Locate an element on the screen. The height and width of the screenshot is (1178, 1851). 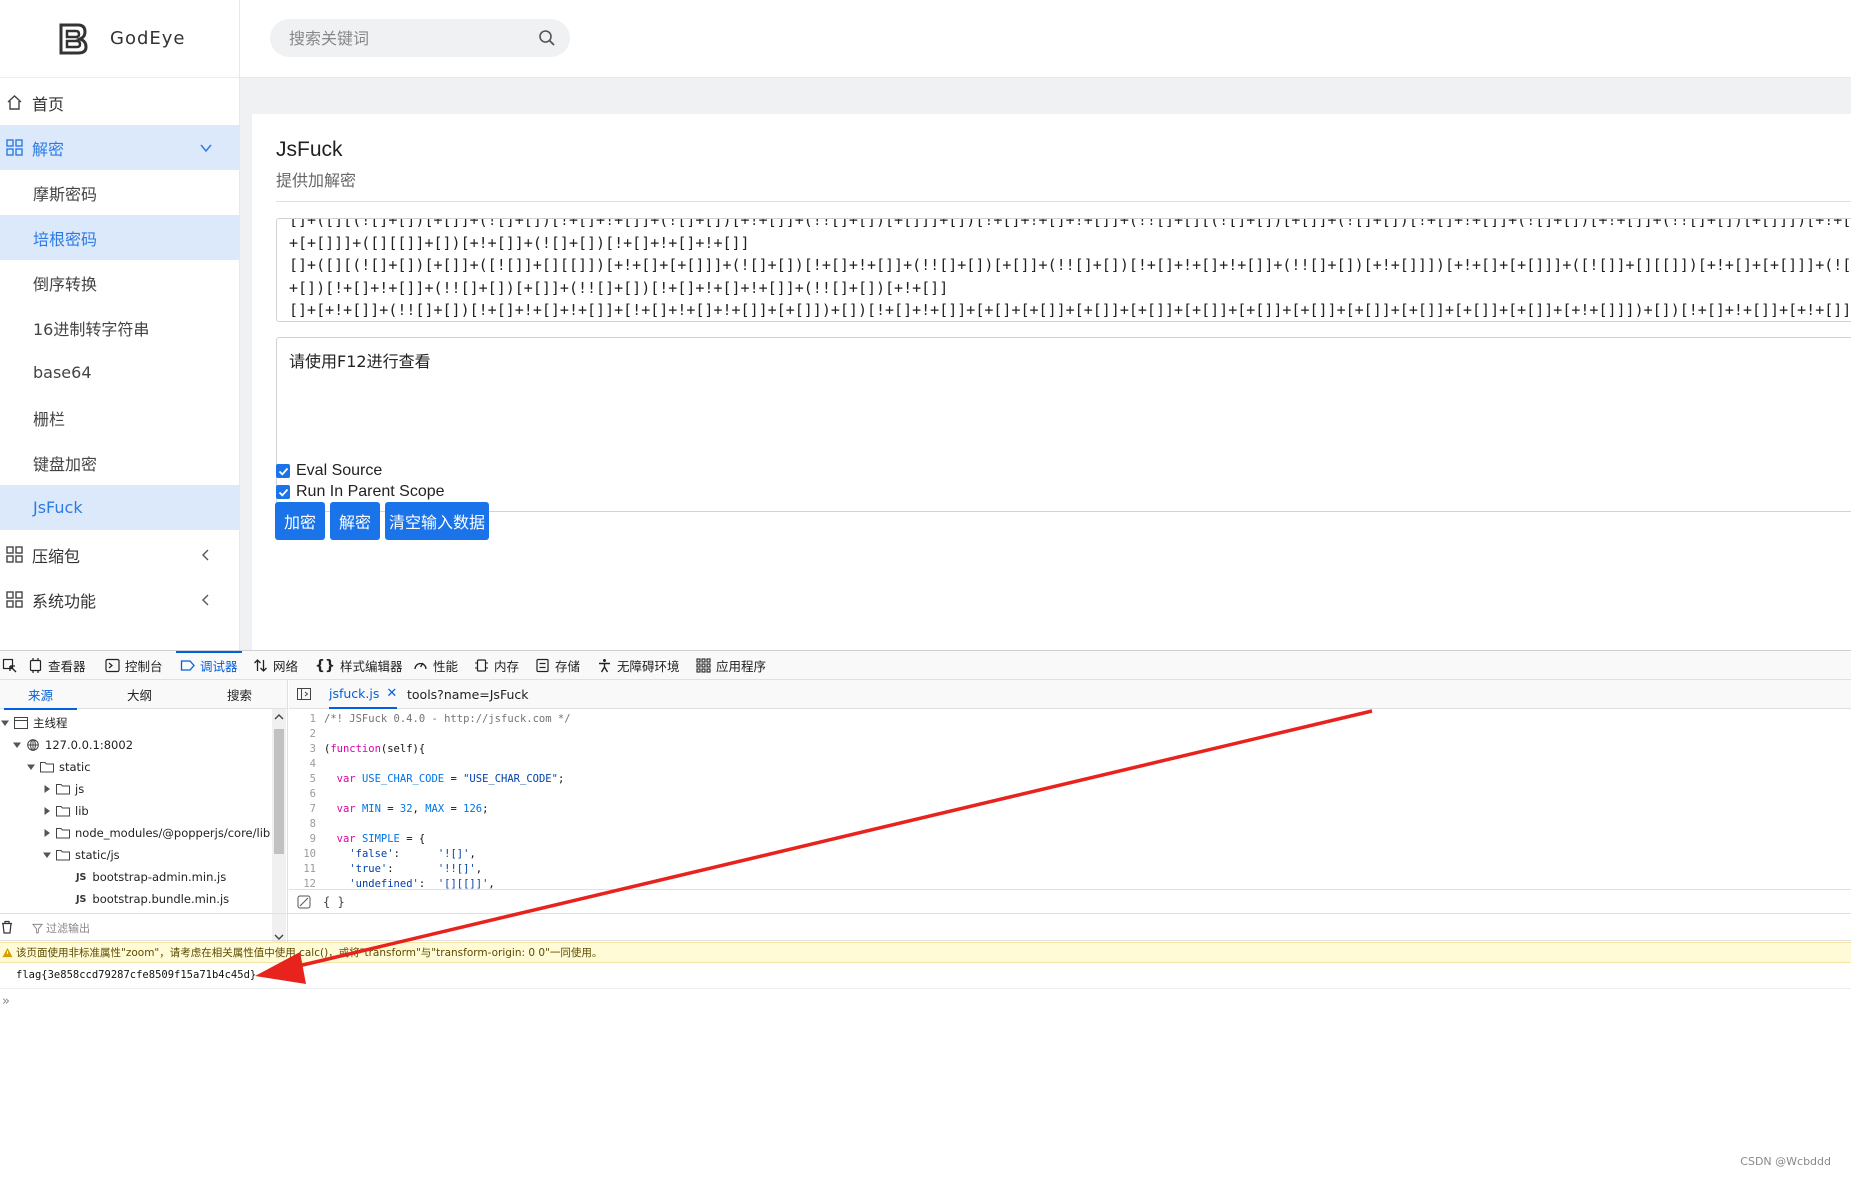
code-keyword: function is located at coordinates (355, 749).